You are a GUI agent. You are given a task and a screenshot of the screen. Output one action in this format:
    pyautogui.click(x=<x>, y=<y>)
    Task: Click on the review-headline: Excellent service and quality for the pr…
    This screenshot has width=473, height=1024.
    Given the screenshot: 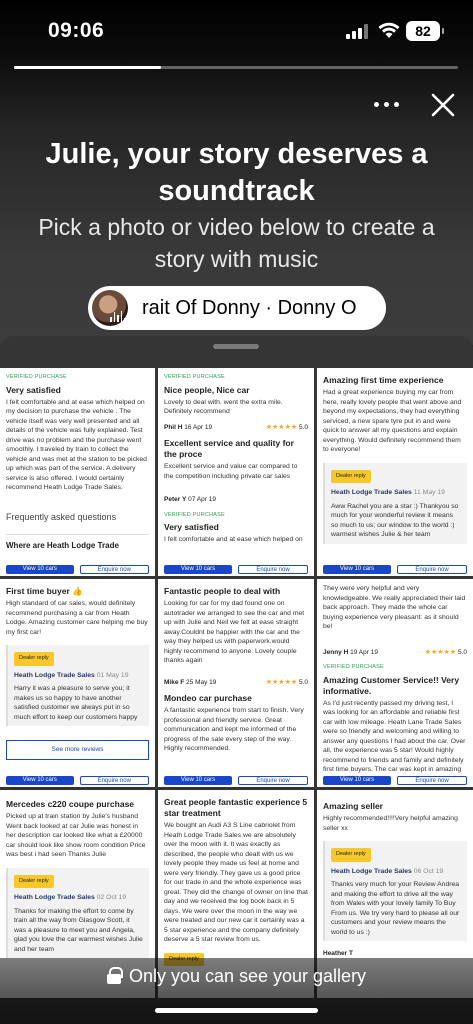 What is the action you would take?
    pyautogui.click(x=229, y=448)
    